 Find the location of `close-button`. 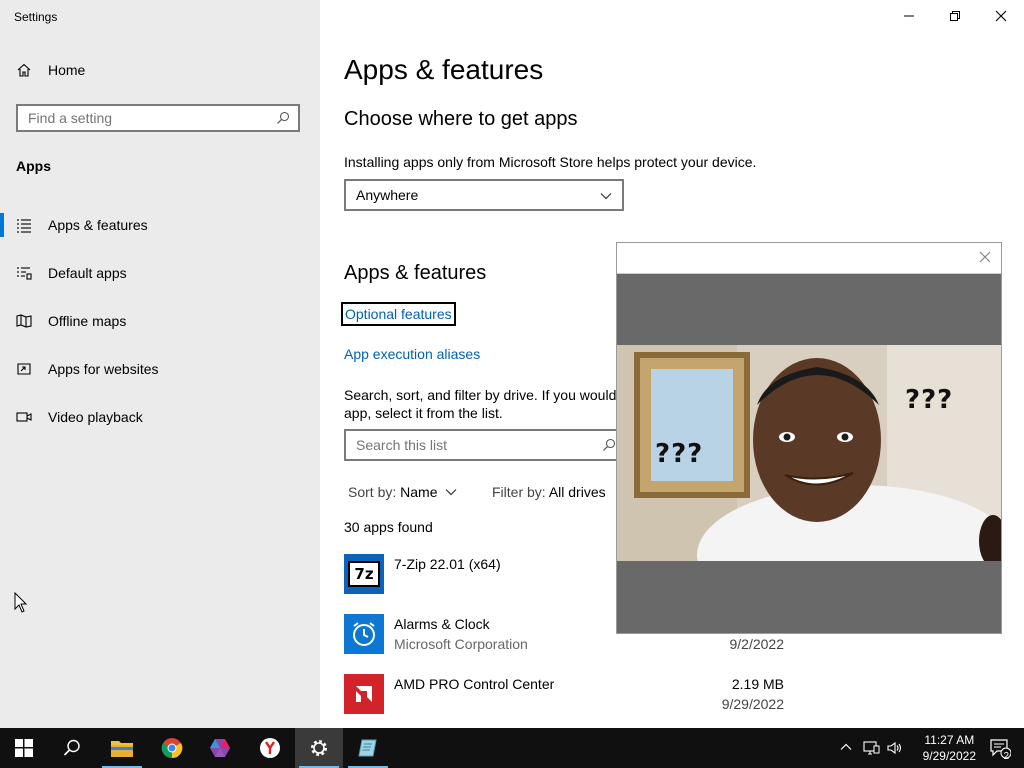

close-button is located at coordinates (1001, 16).